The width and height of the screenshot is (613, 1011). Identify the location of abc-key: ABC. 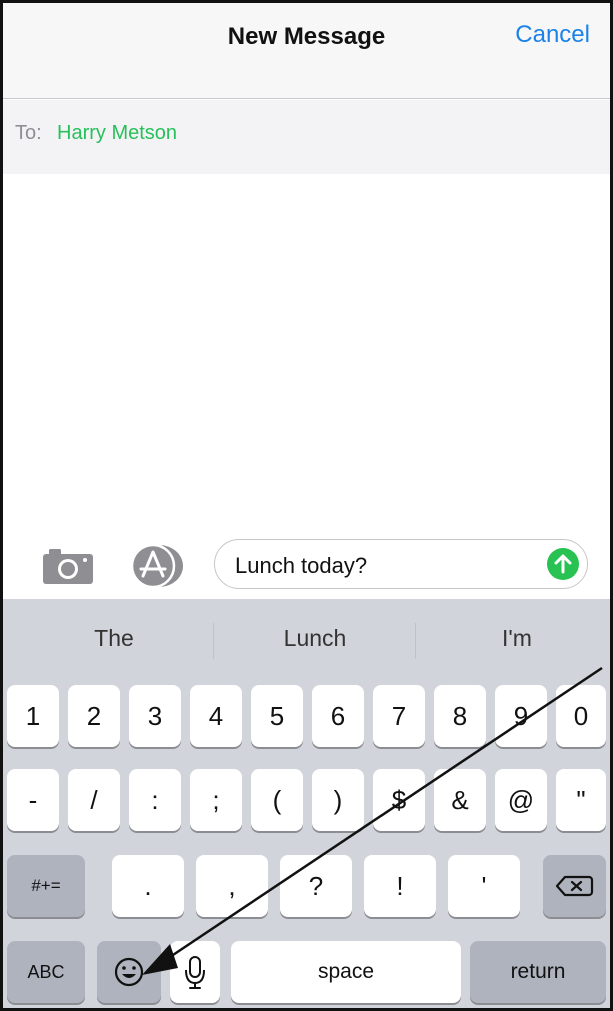
(46, 972).